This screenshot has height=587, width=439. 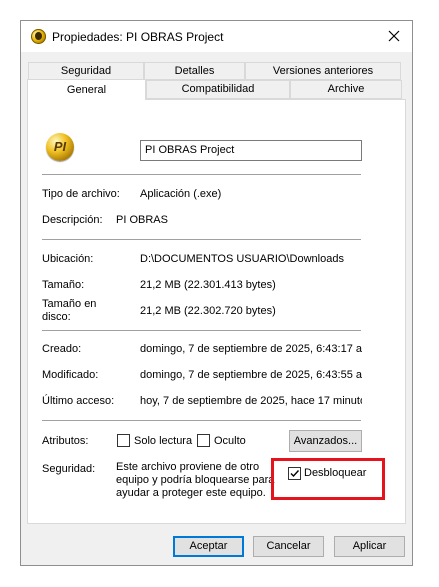 I want to click on location-label: Ubicación:, so click(x=68, y=259).